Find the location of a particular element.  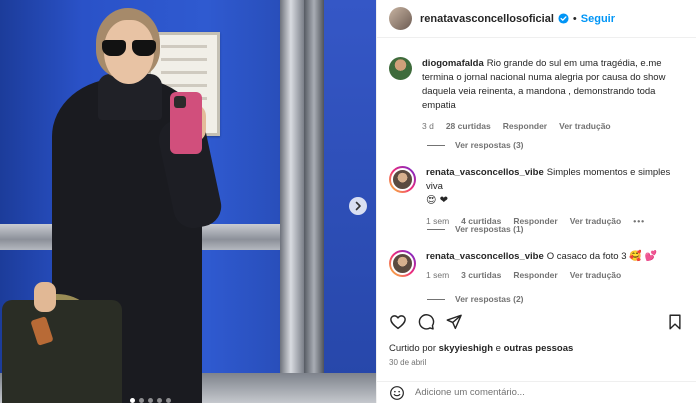

comment-button is located at coordinates (426, 322).